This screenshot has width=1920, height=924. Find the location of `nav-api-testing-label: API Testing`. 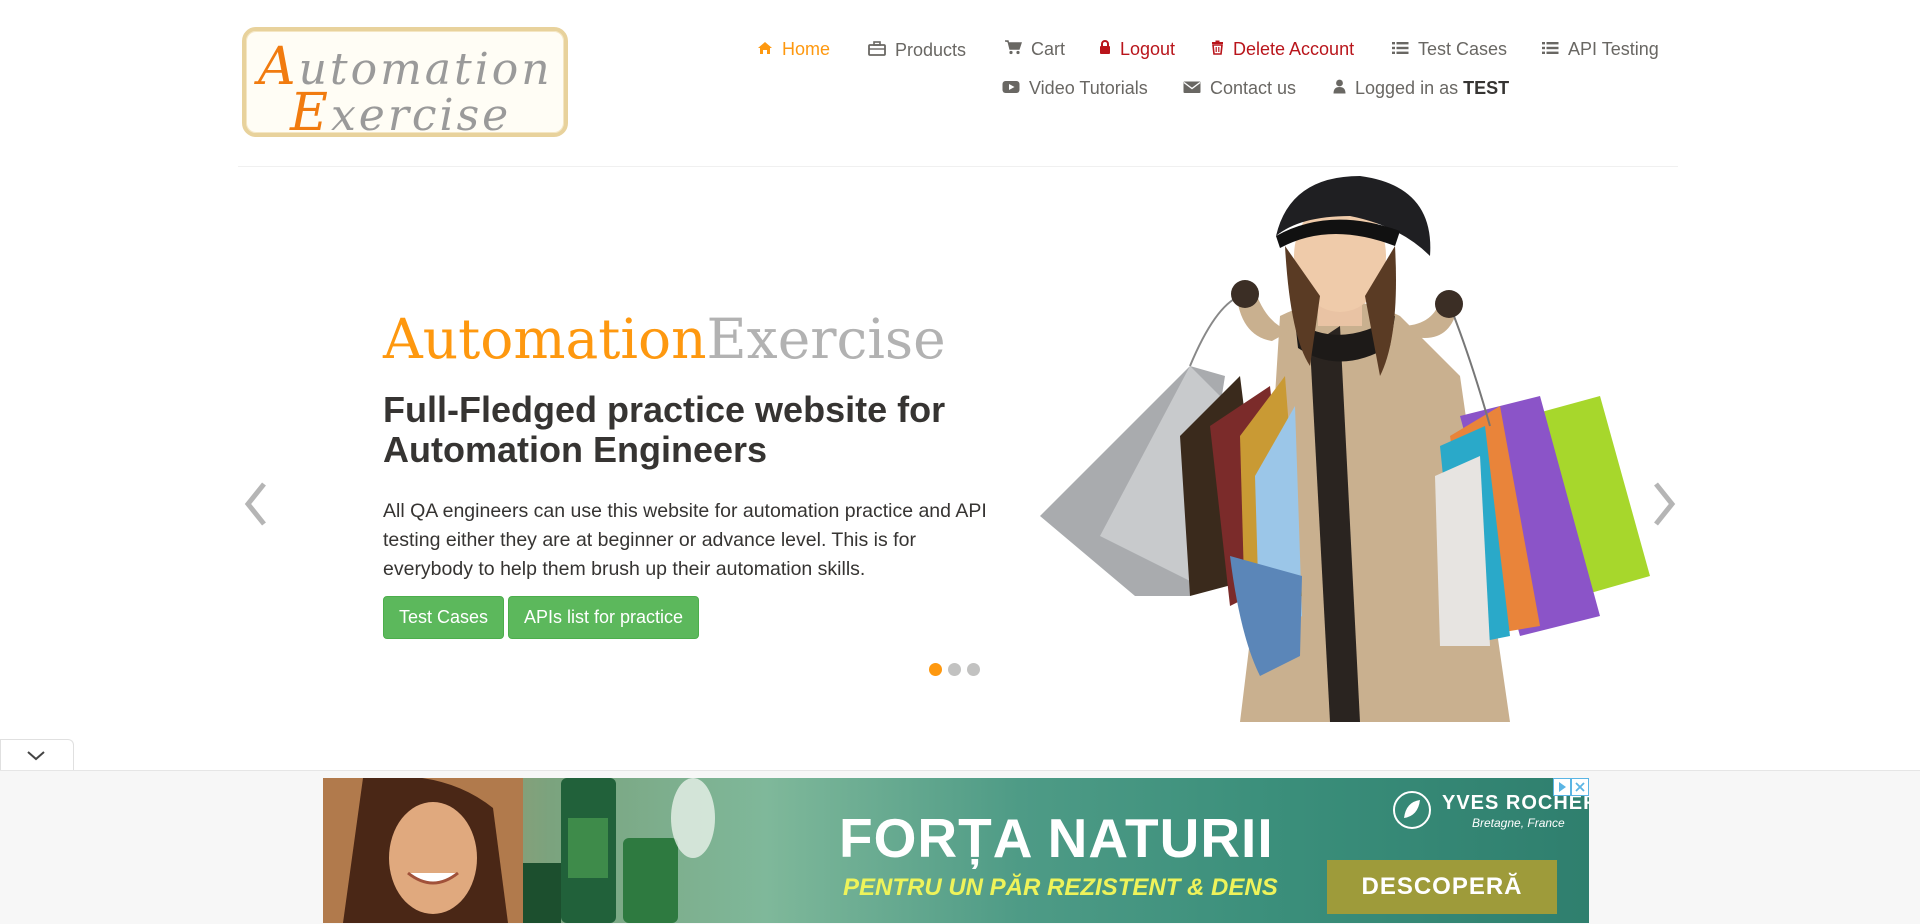

nav-api-testing-label: API Testing is located at coordinates (1613, 49).